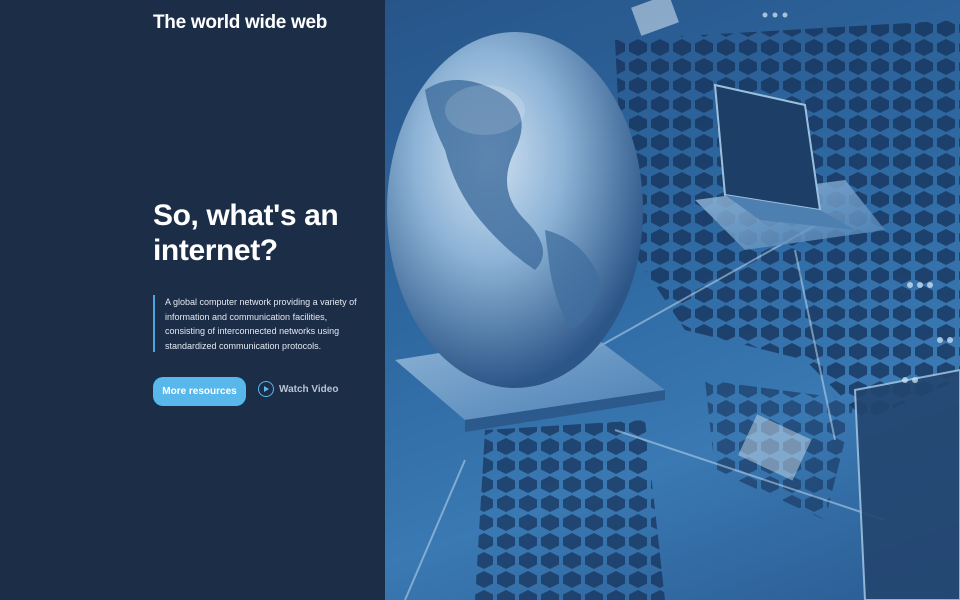  I want to click on hero-title-line2: internet?, so click(215, 250).